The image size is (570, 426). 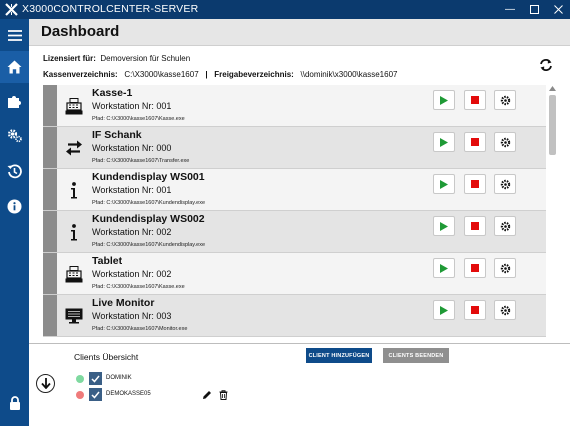 What do you see at coordinates (80, 74) in the screenshot?
I see `dir-label: Kassenverzeichnis:` at bounding box center [80, 74].